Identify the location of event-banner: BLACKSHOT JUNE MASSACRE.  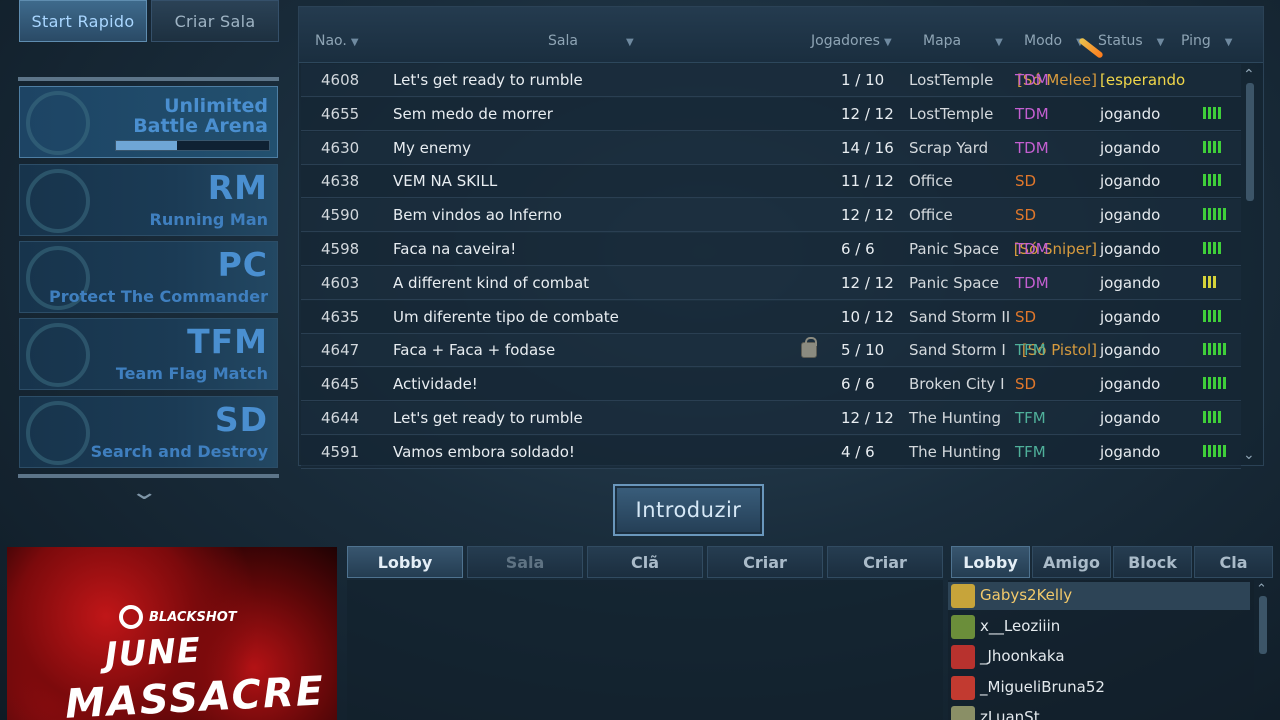
(172, 633).